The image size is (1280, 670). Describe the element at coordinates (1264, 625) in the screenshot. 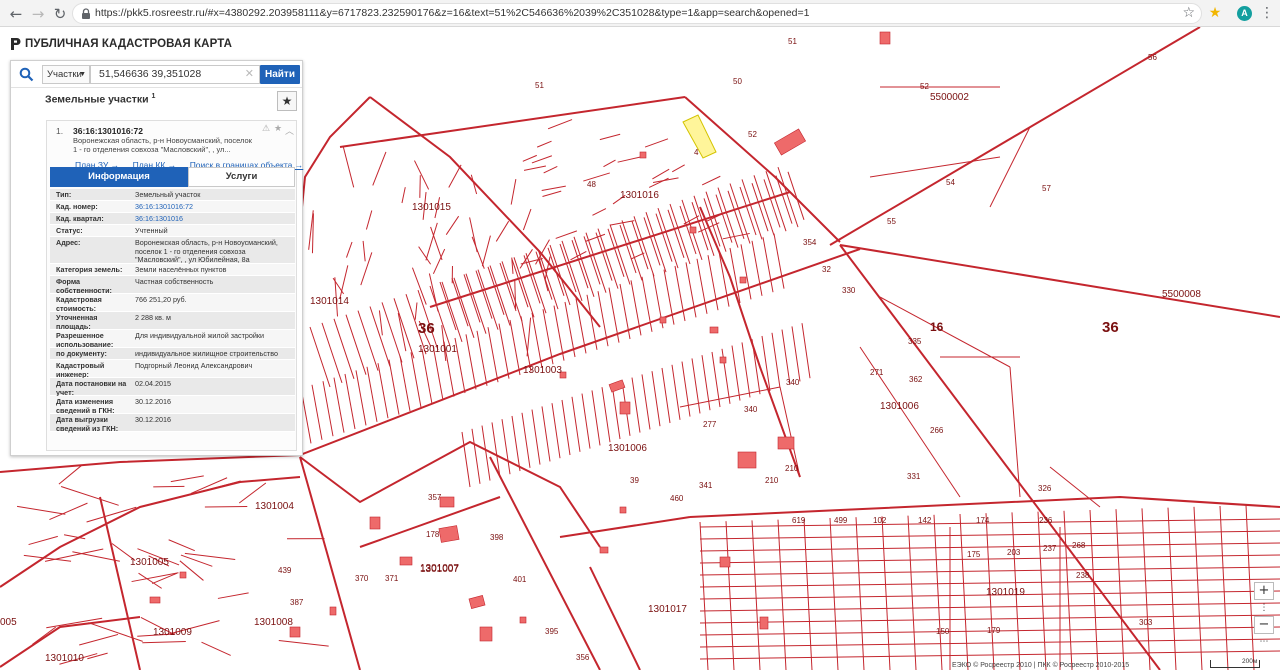

I see `zoom-out-button: −` at that location.